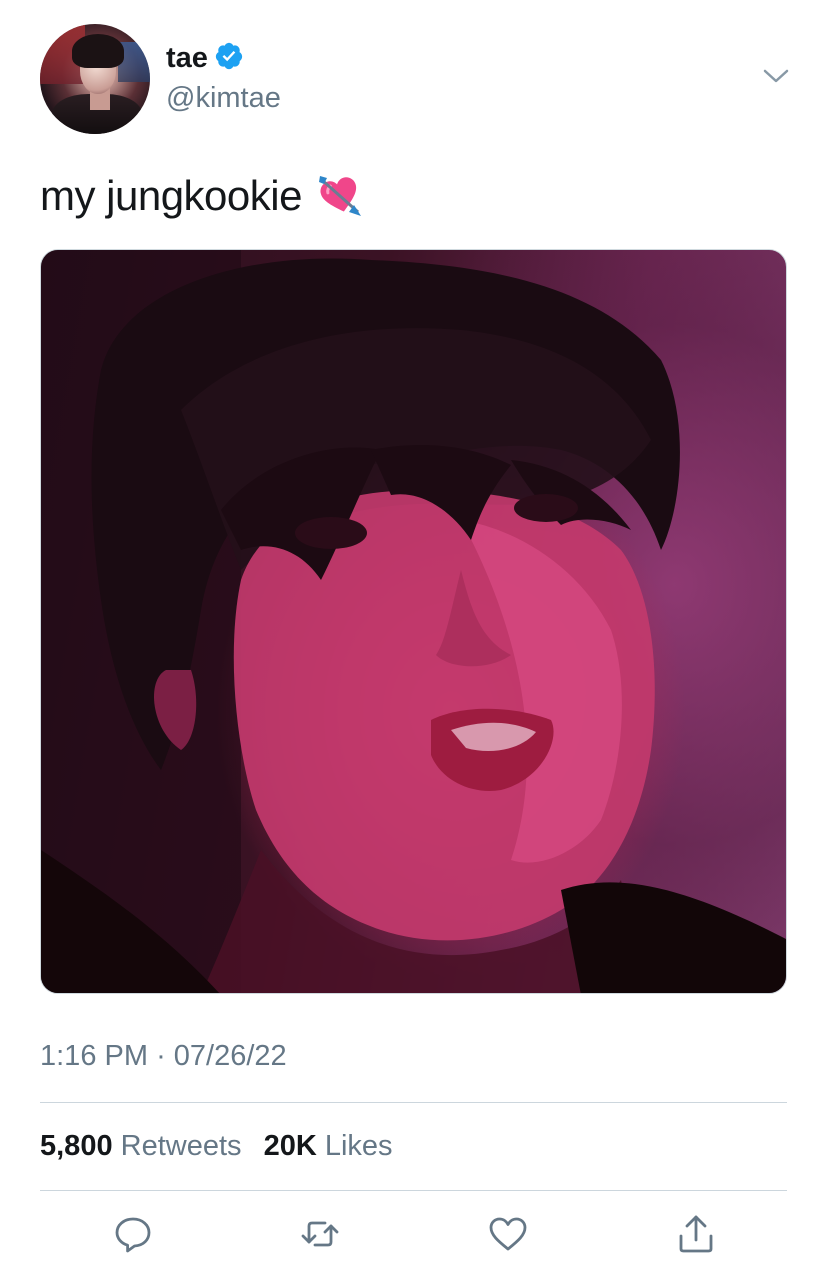 The width and height of the screenshot is (828, 1279). I want to click on retweets-stat: 5,800 Retweets, so click(141, 1146).